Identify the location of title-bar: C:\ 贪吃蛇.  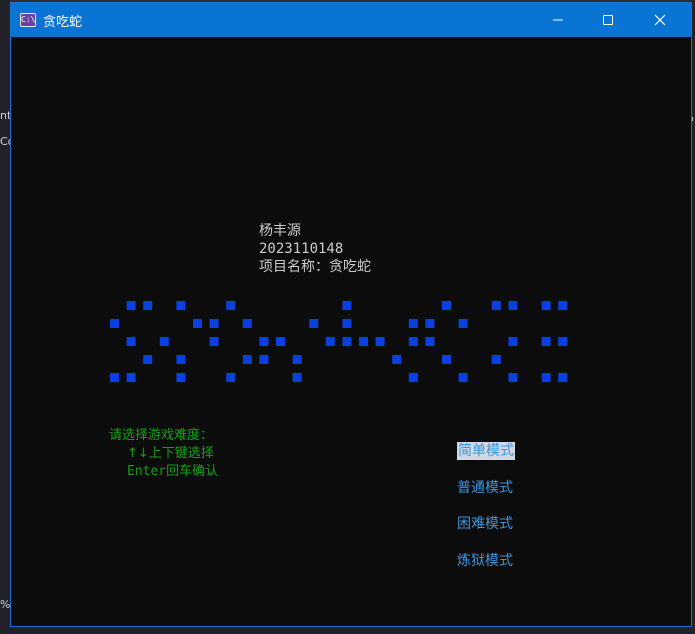
(351, 20).